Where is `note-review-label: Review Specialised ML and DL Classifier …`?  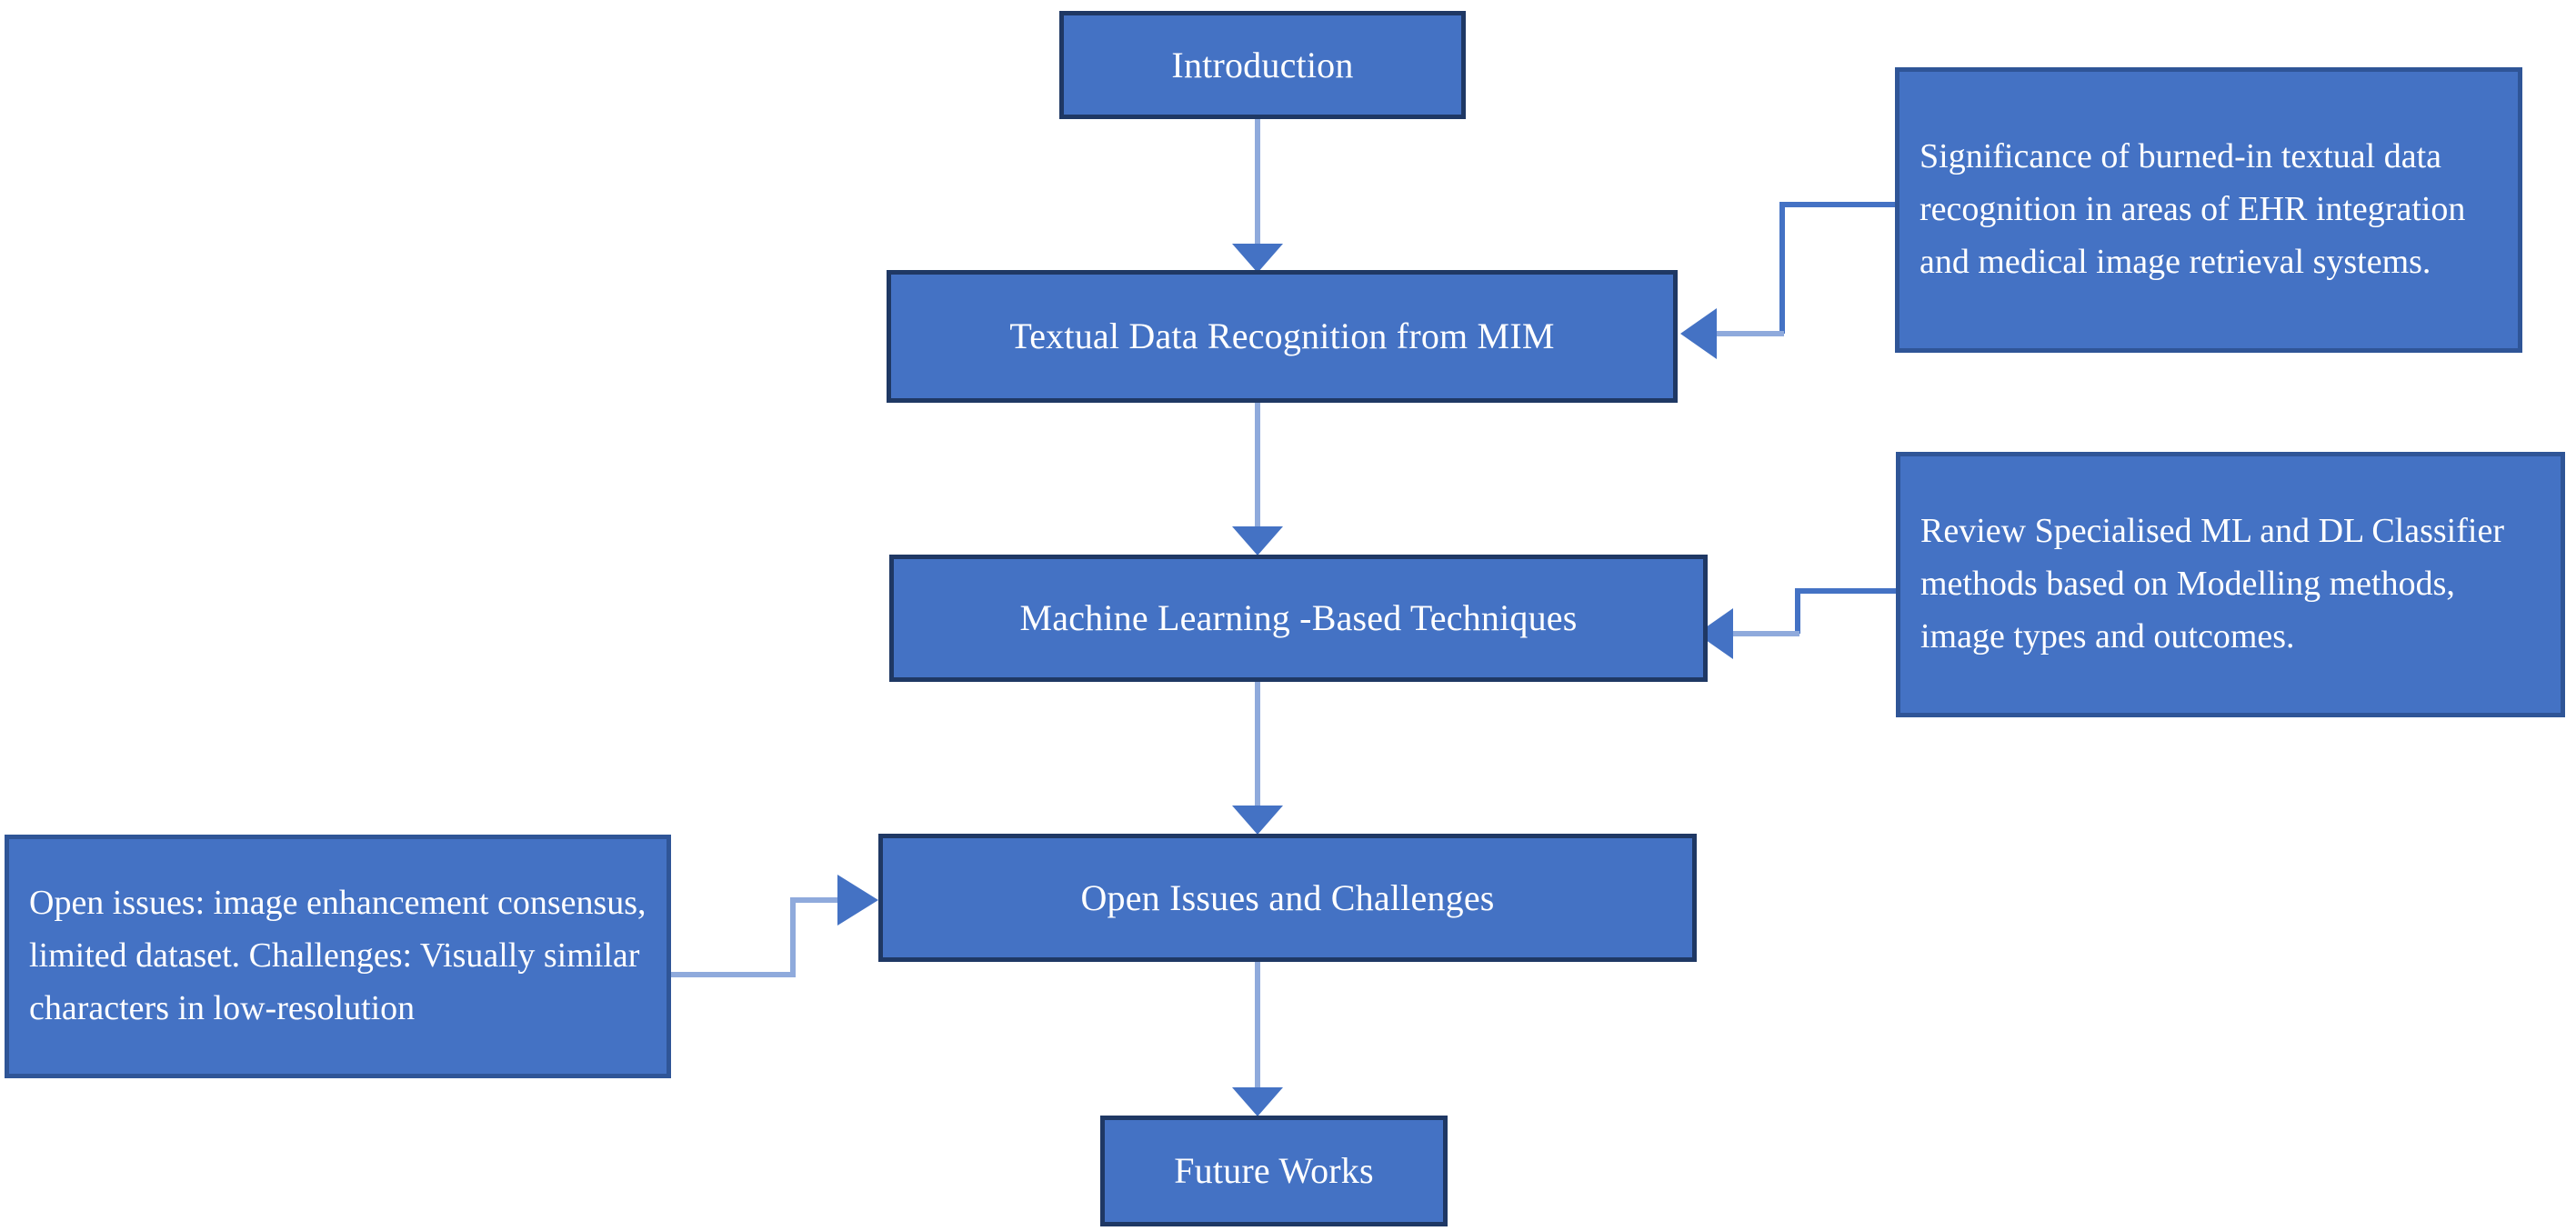 note-review-label: Review Specialised ML and DL Classifier … is located at coordinates (2212, 584).